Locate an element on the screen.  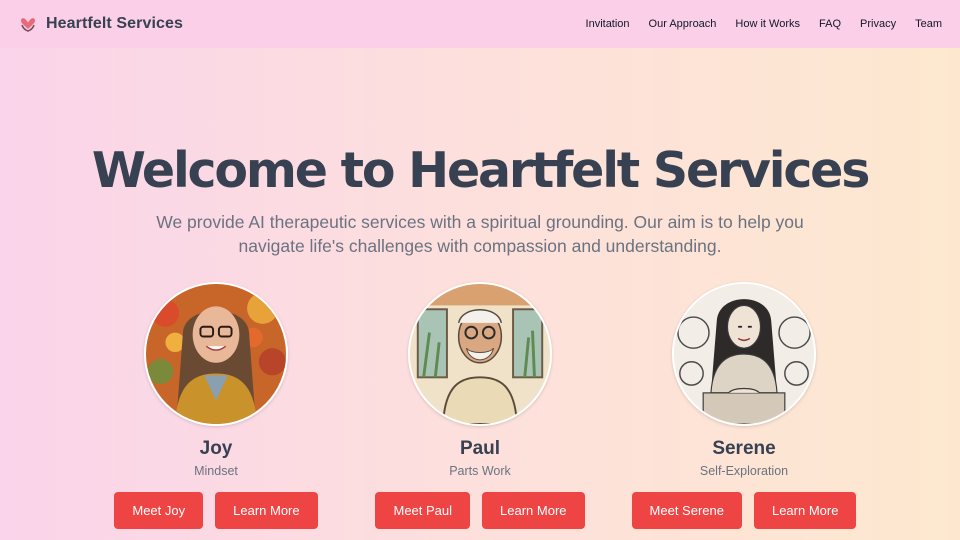
member-role: Mindset is located at coordinates (216, 471).